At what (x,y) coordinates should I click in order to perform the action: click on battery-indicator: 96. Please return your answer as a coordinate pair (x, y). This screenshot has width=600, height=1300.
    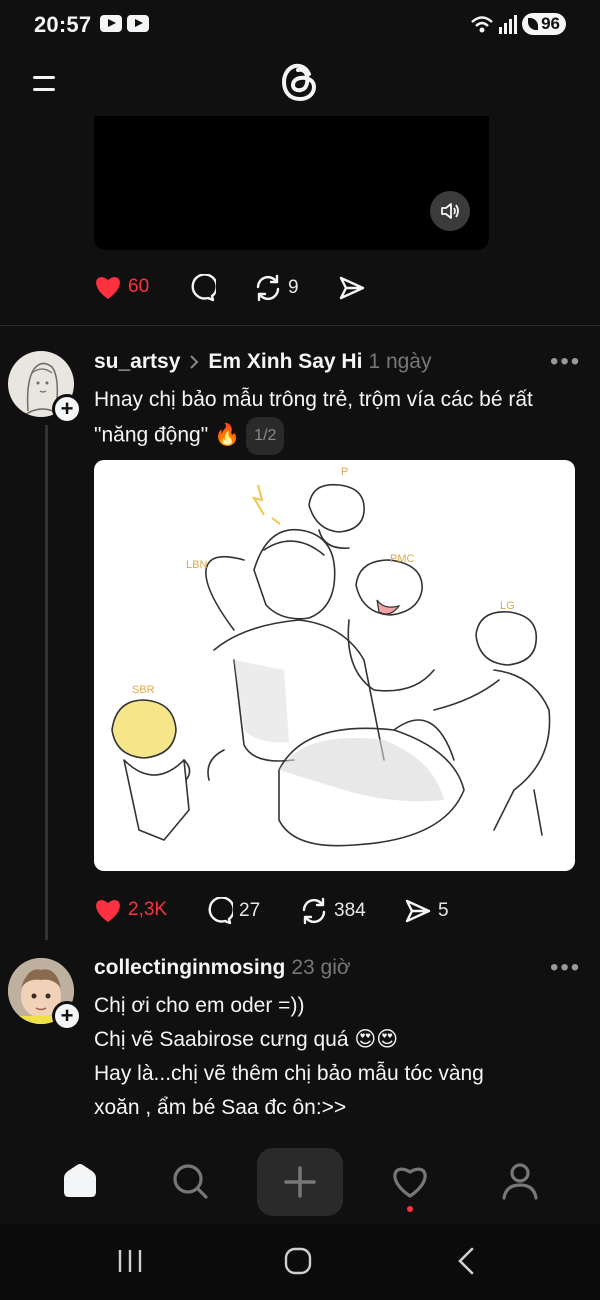
    Looking at the image, I should click on (544, 24).